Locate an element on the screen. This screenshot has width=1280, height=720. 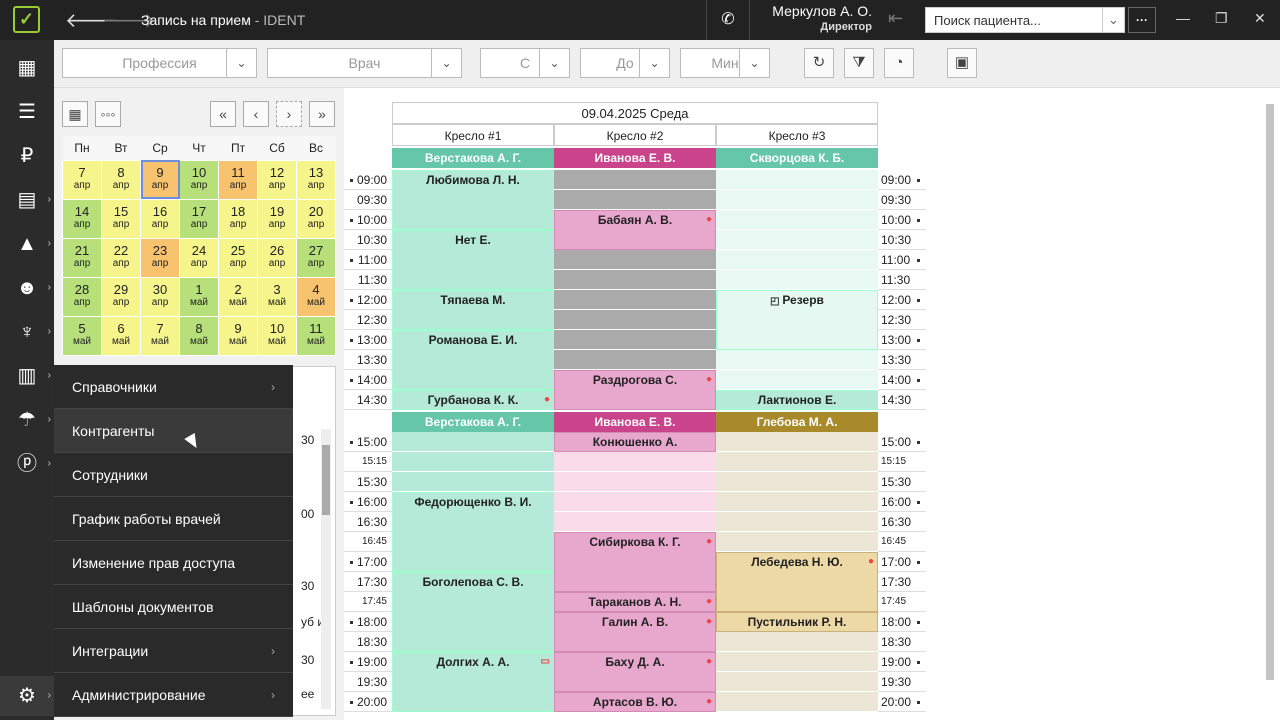
chart-icon: ▲ › is located at coordinates (27, 244).